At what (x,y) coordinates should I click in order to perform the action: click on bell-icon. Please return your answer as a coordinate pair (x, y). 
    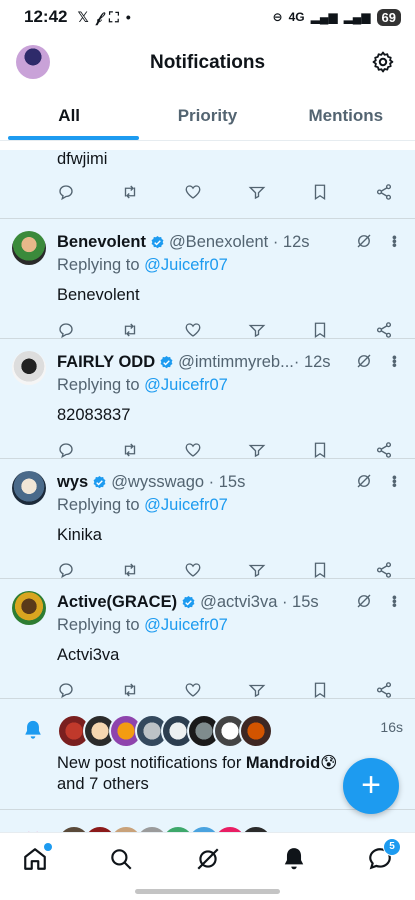
    Looking at the image, I should click on (293, 858).